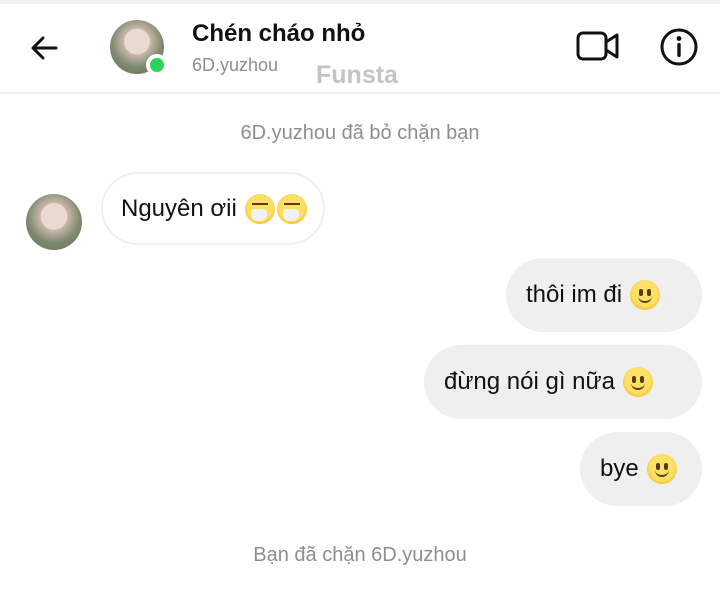 The image size is (720, 592). Describe the element at coordinates (139, 48) in the screenshot. I see `contact-avatar` at that location.